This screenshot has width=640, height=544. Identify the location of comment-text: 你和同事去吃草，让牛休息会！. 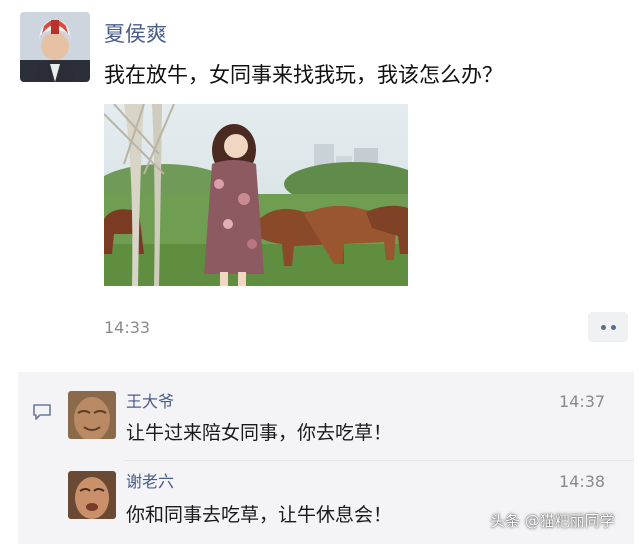
(259, 515).